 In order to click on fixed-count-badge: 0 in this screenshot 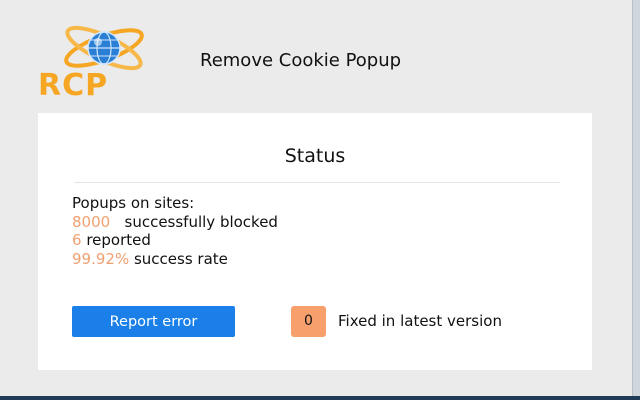, I will do `click(308, 321)`.